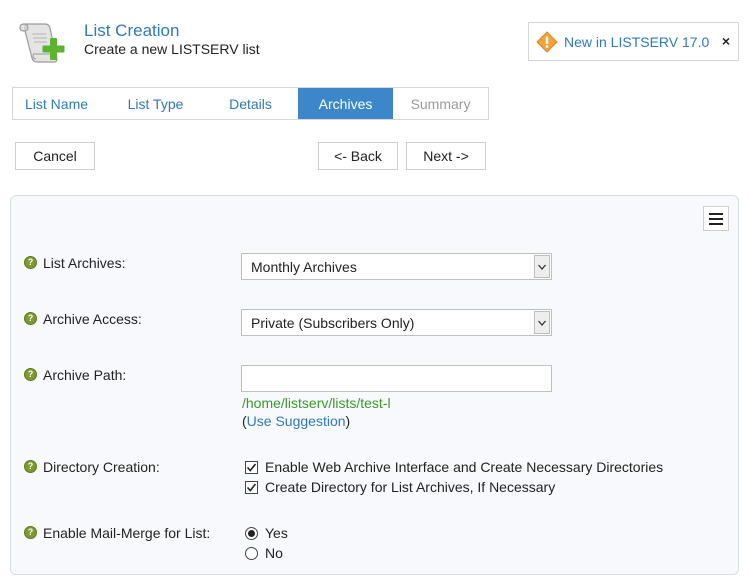  What do you see at coordinates (55, 156) in the screenshot?
I see `cancel-button: Cancel` at bounding box center [55, 156].